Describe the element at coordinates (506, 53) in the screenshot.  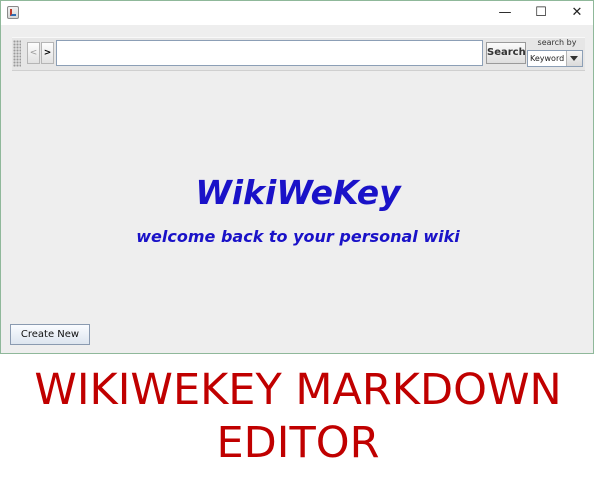
I see `search-button: Search` at that location.